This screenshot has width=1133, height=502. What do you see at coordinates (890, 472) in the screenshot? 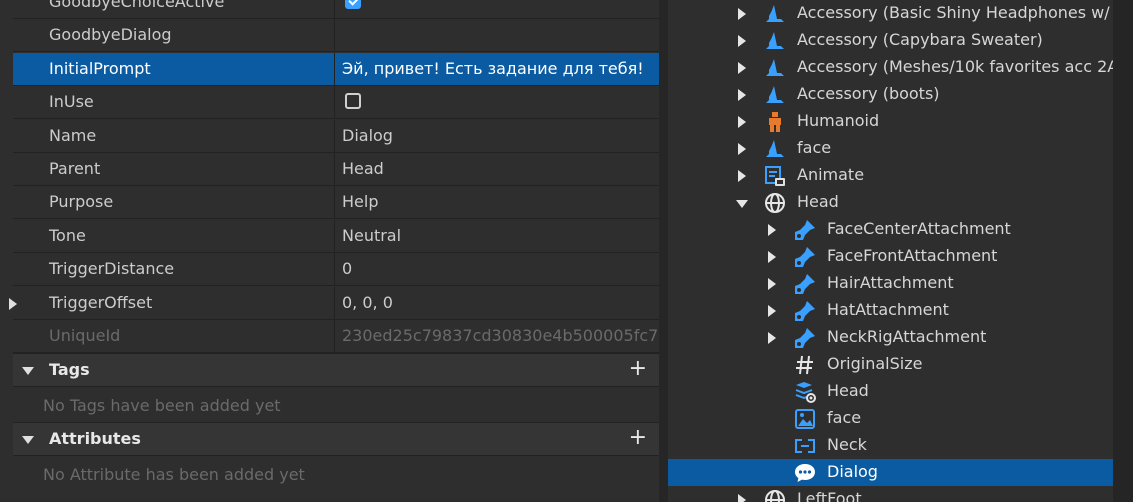
I see `explorer-item-dialog: Dialog` at bounding box center [890, 472].